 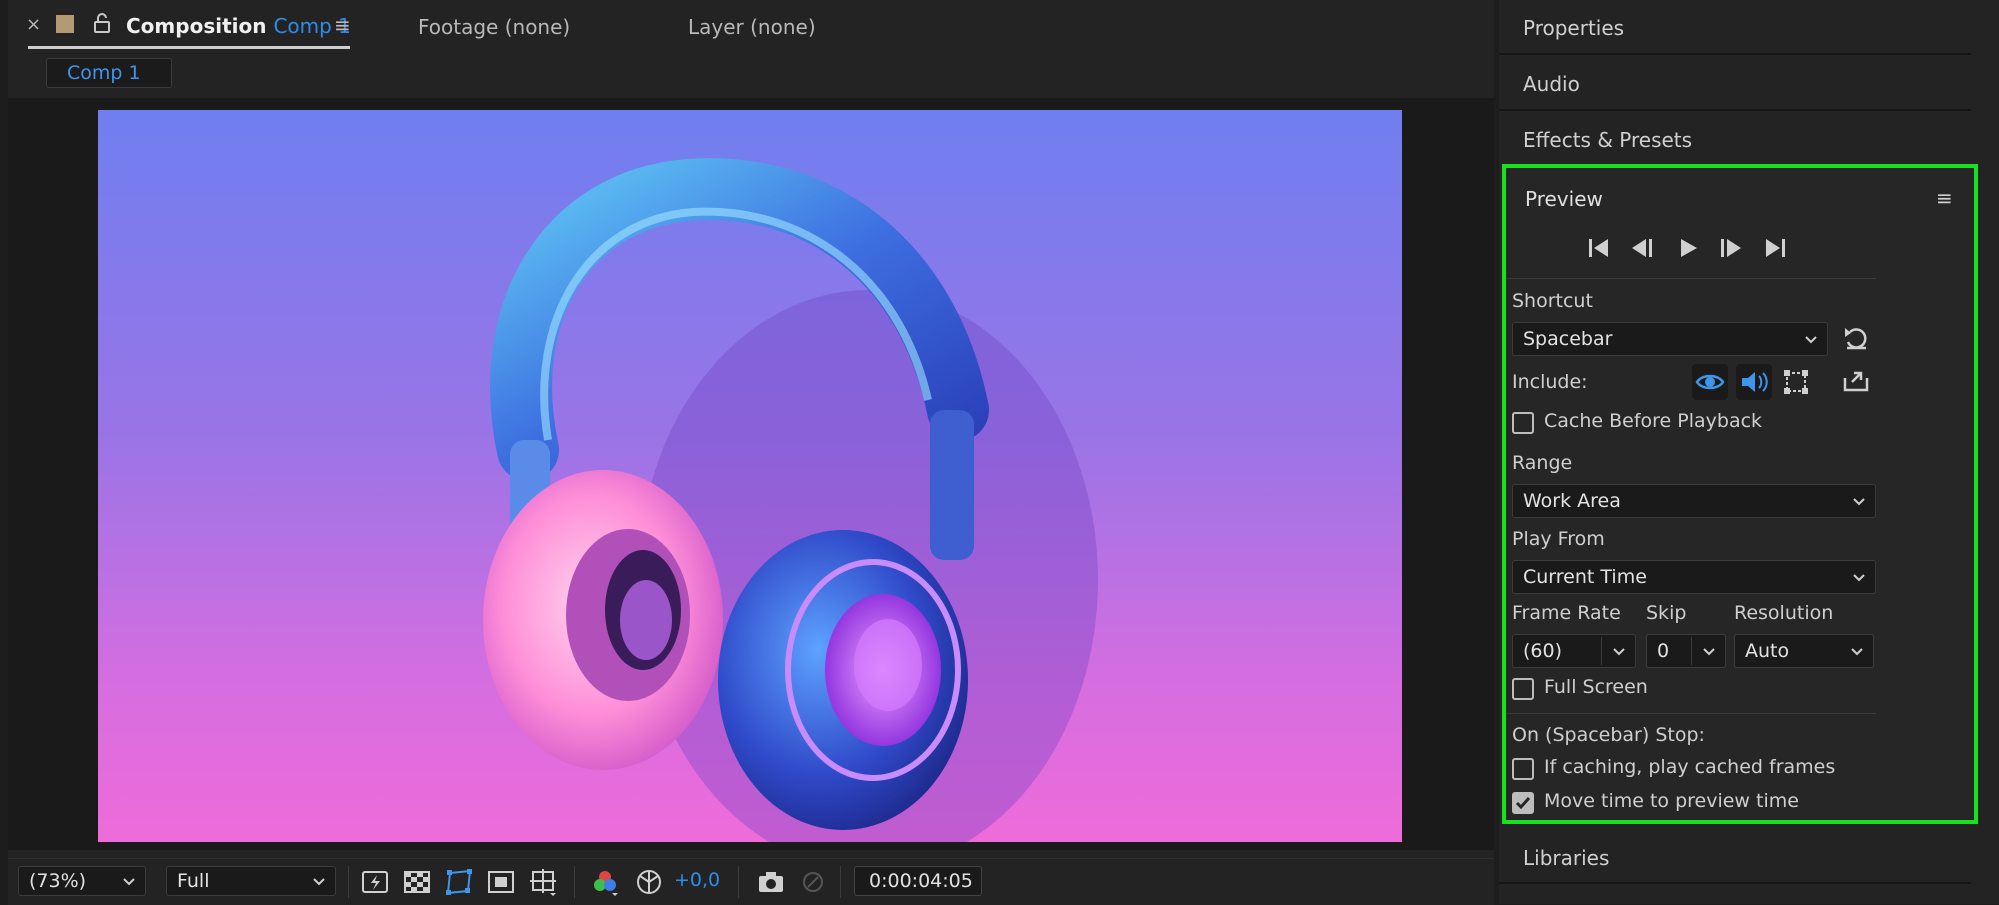 What do you see at coordinates (1523, 423) in the screenshot?
I see `cache-before-playback-checkbox` at bounding box center [1523, 423].